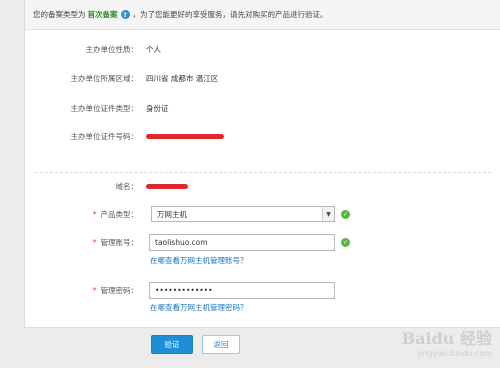 This screenshot has height=368, width=500. I want to click on organizer-nature-row: 主办单位性质： 个人, so click(93, 49).